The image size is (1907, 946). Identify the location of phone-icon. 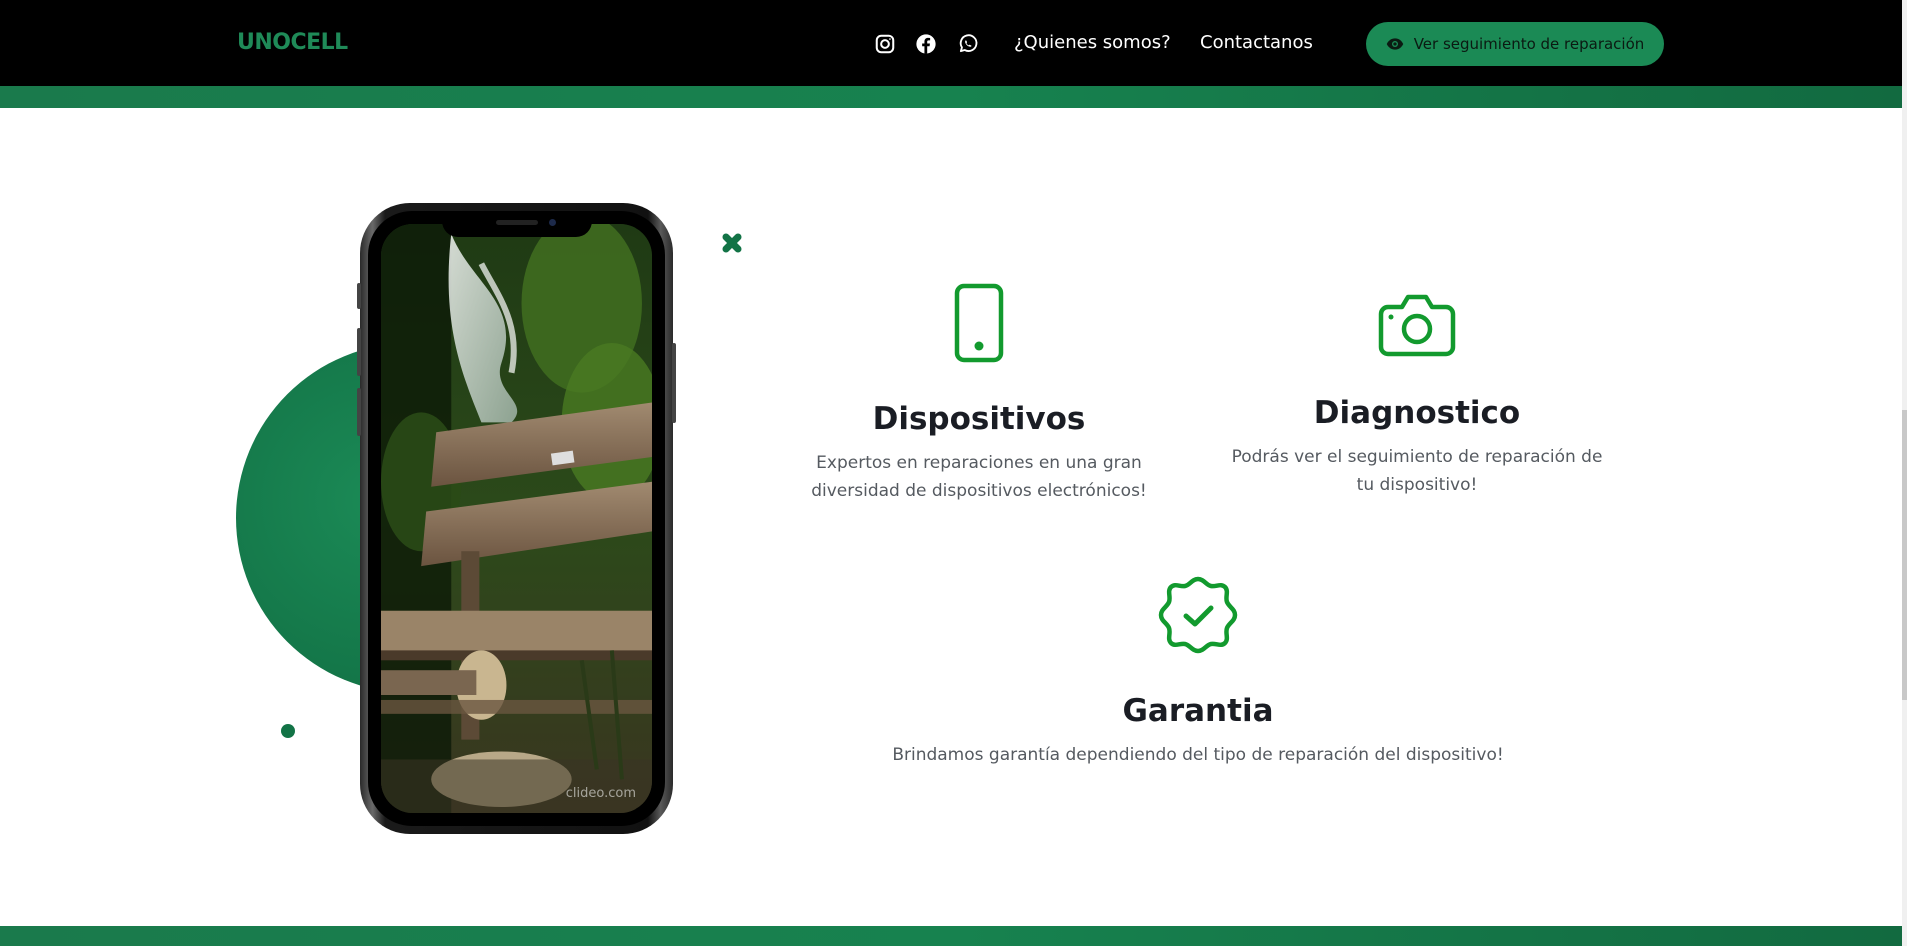
(979, 323).